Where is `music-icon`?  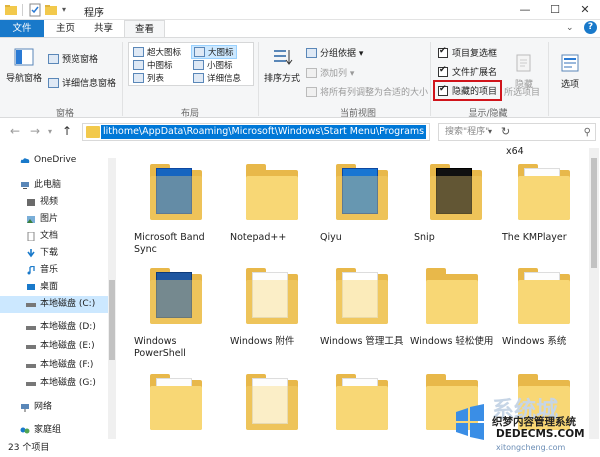
music-icon is located at coordinates (31, 270).